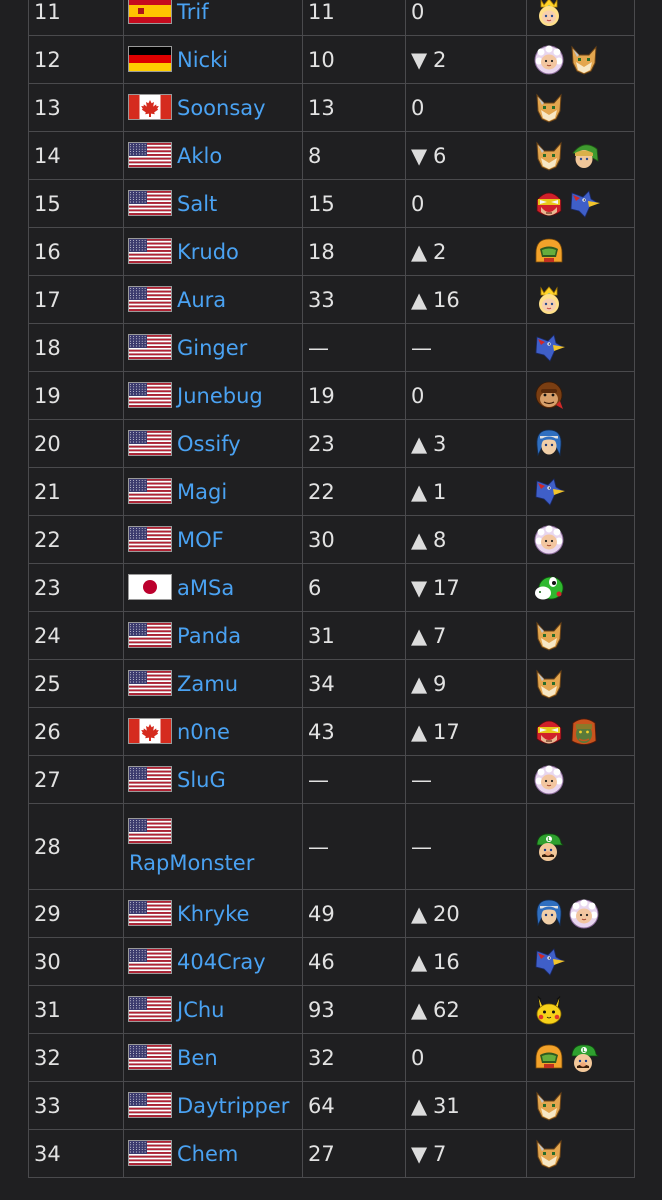 This screenshot has width=662, height=1200. Describe the element at coordinates (331, 779) in the screenshot. I see `table-row: 27 SluG — —` at that location.